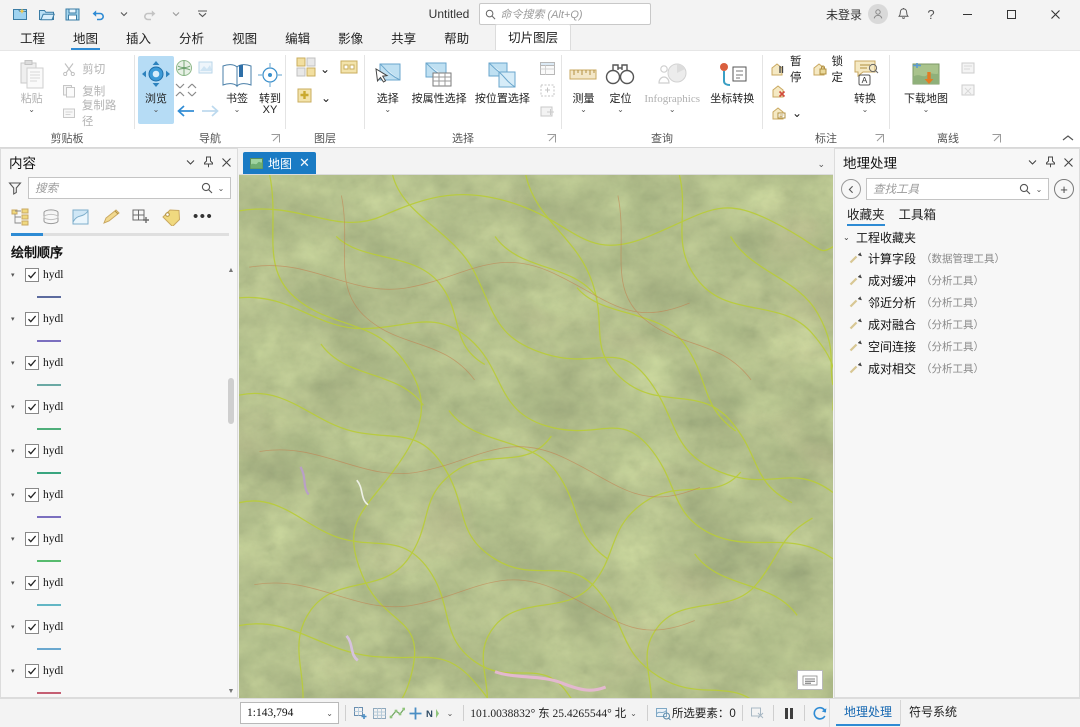 This screenshot has height=727, width=1080. Describe the element at coordinates (176, 14) in the screenshot. I see `redo-dropdown-icon` at that location.